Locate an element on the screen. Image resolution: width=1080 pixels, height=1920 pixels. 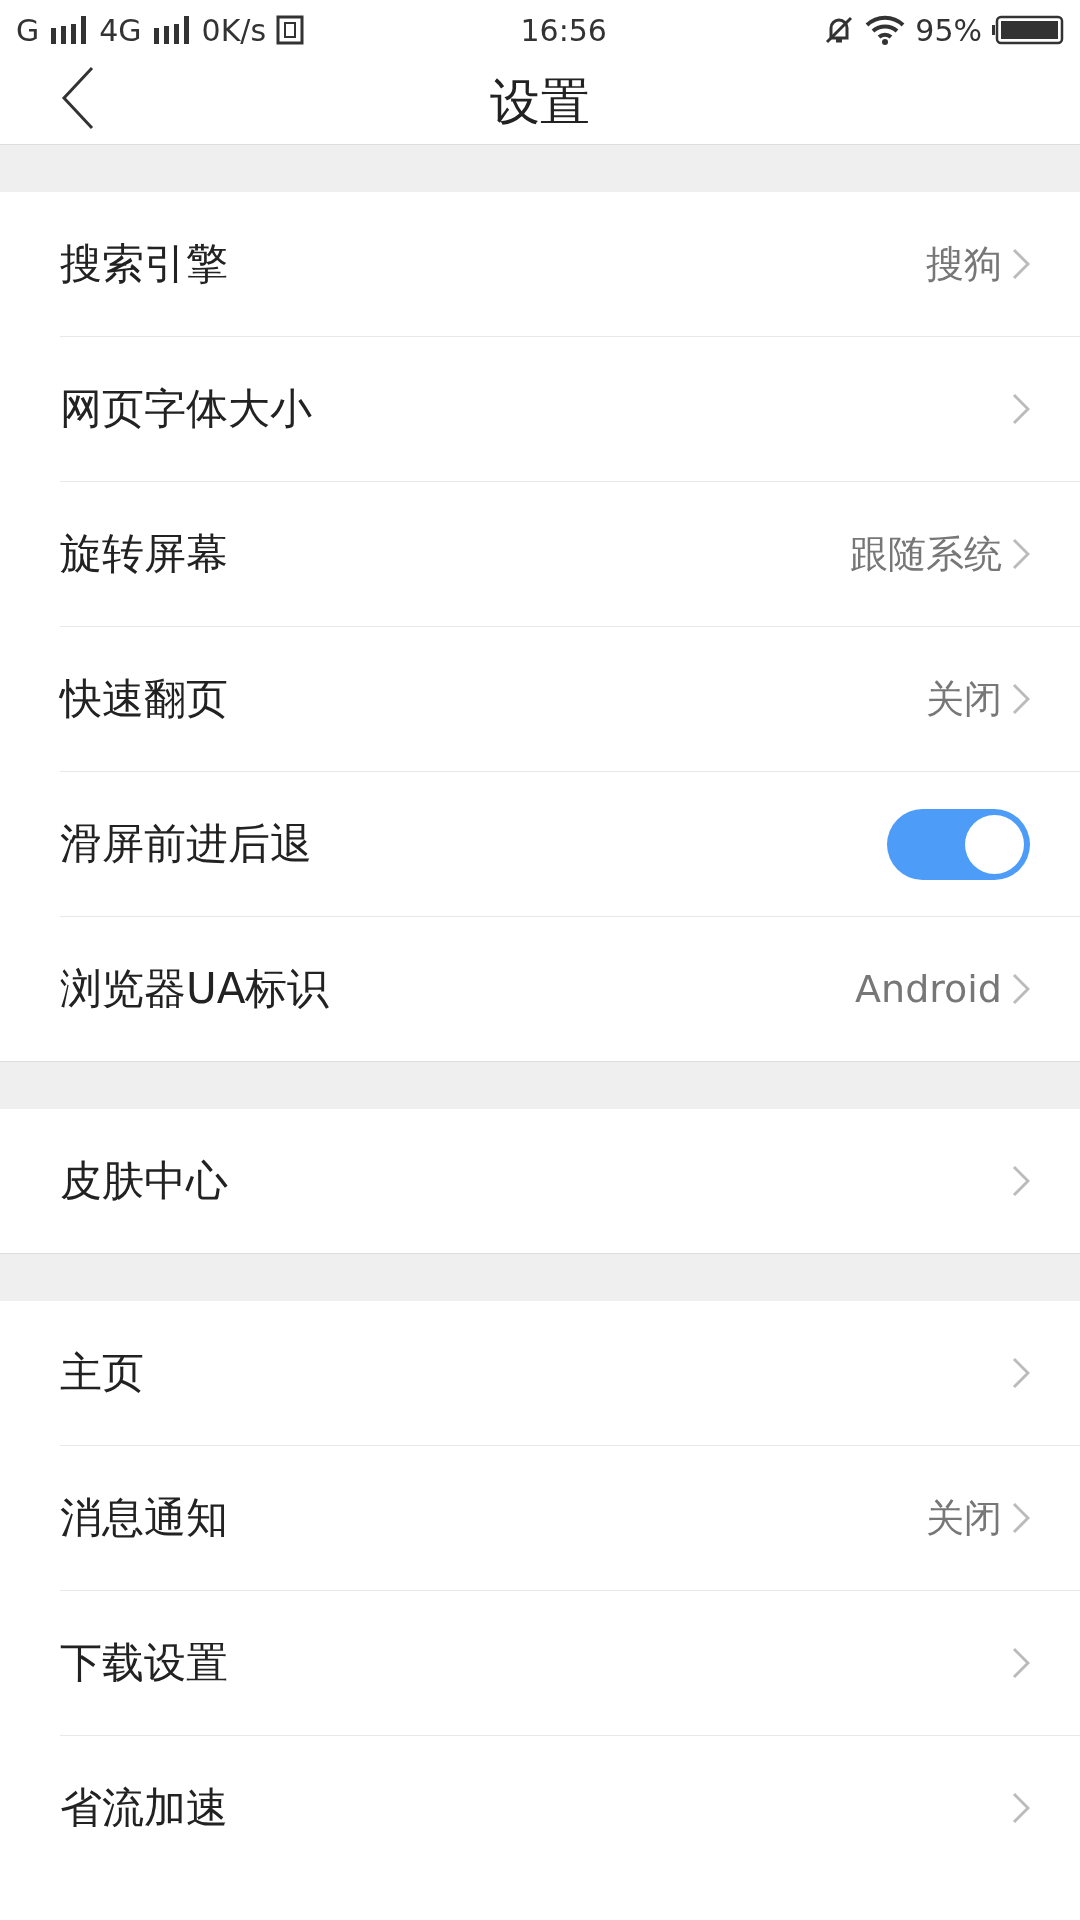
setting-label: 浏览器UA标识 is located at coordinates (195, 989).